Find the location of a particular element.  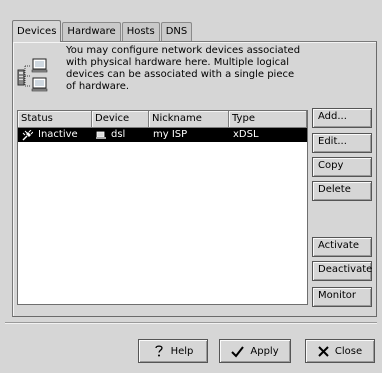

tab-dns: DNS is located at coordinates (176, 31).